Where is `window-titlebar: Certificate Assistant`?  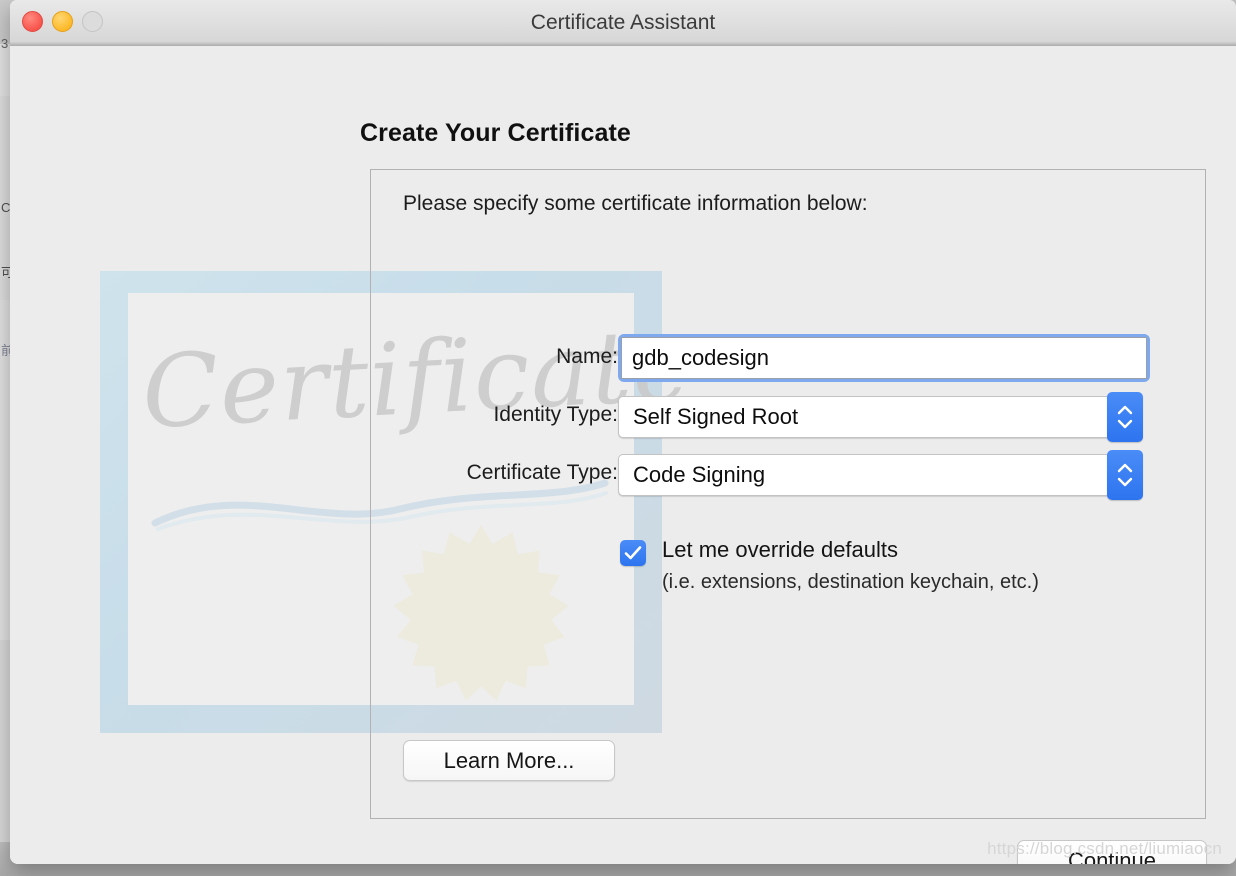
window-titlebar: Certificate Assistant is located at coordinates (623, 23).